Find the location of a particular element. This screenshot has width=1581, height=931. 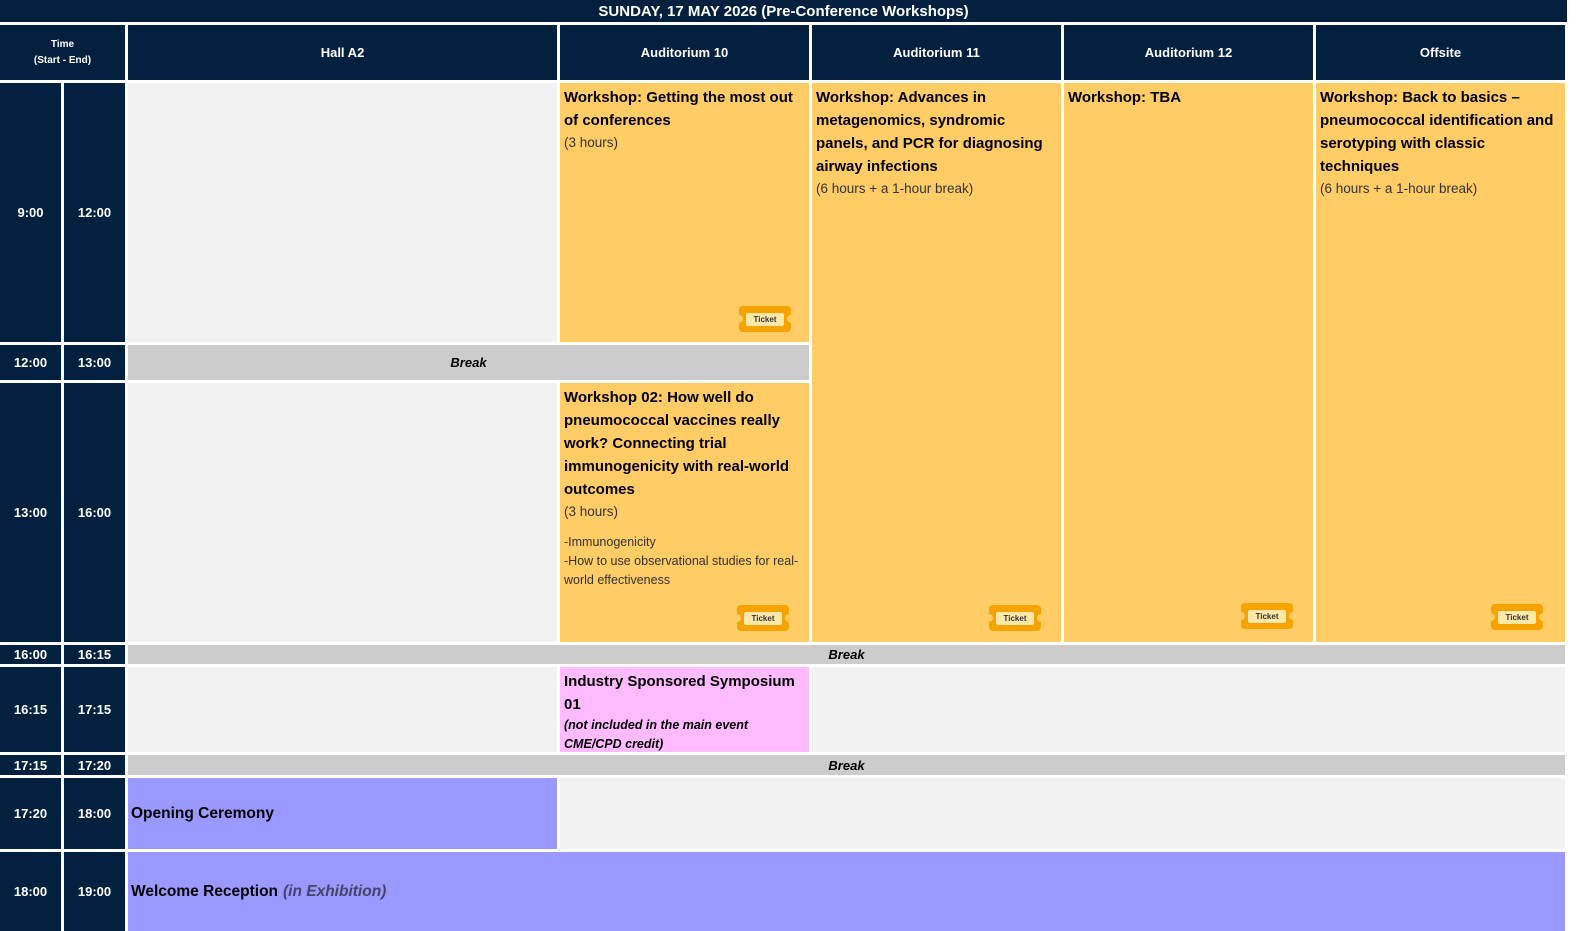

reception-location: (in Exhibition) is located at coordinates (335, 891).